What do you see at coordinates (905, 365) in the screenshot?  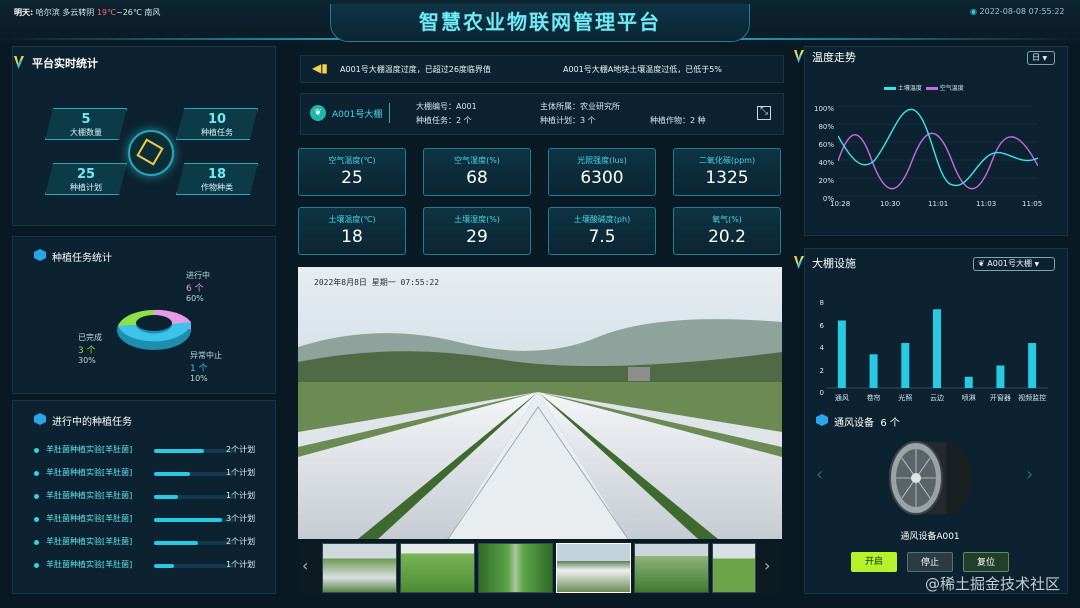 I see `bar-光照` at bounding box center [905, 365].